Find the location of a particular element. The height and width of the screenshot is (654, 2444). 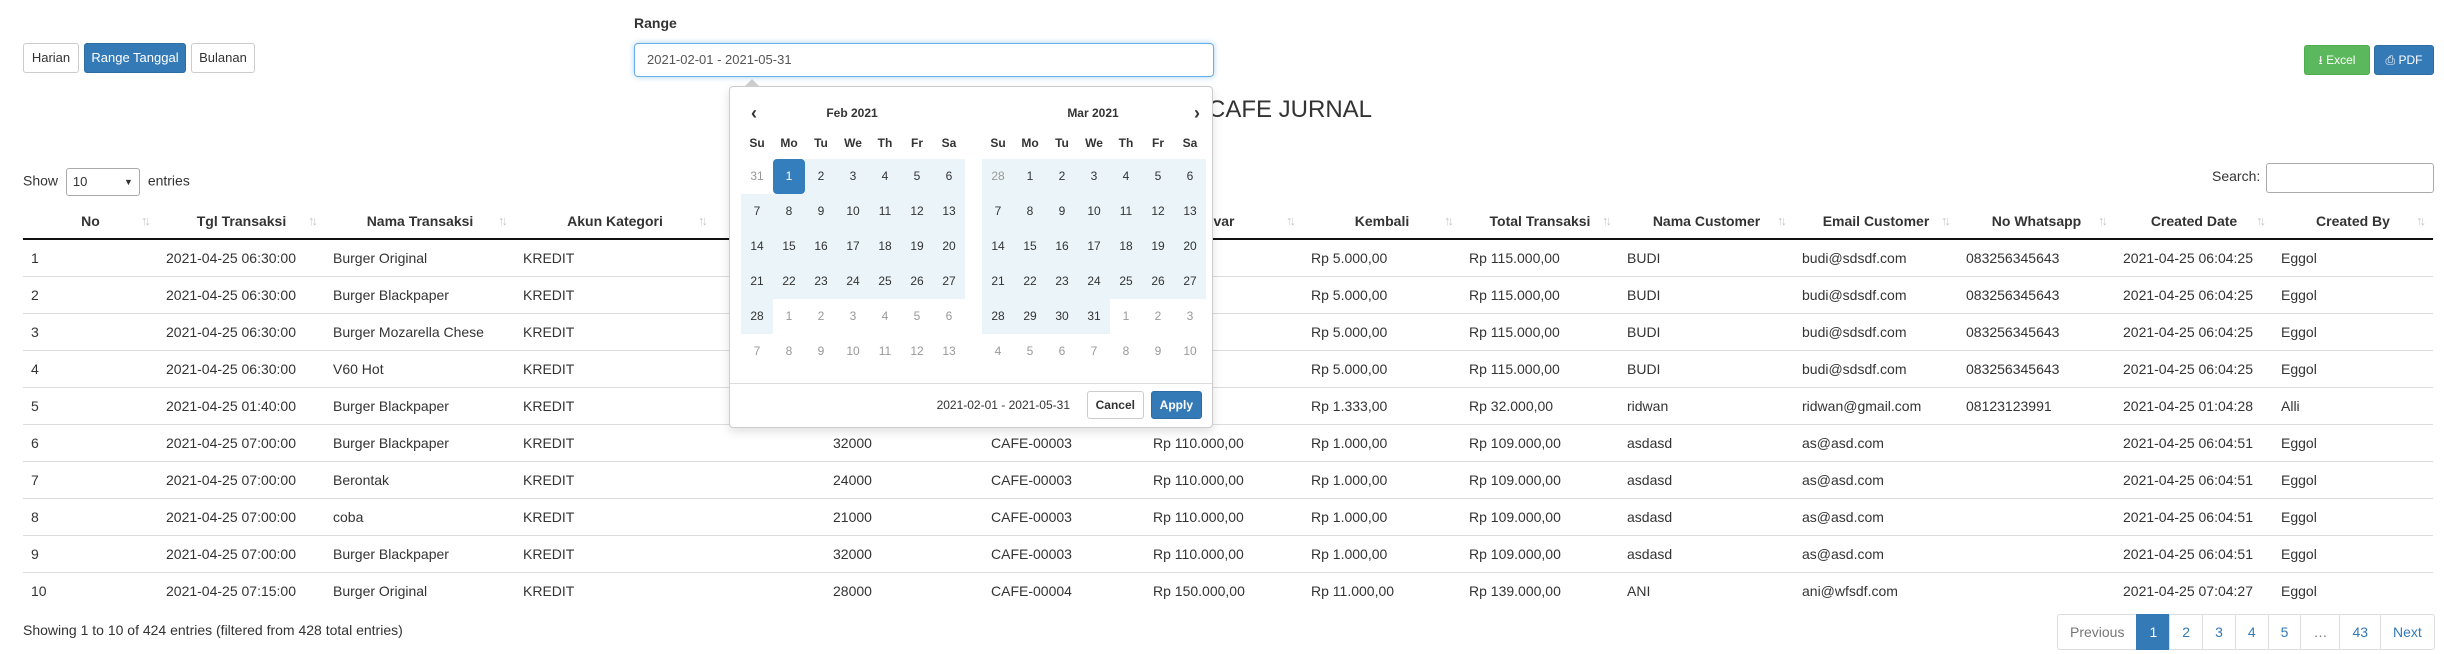

chevron-right-icon: › is located at coordinates (1197, 113).